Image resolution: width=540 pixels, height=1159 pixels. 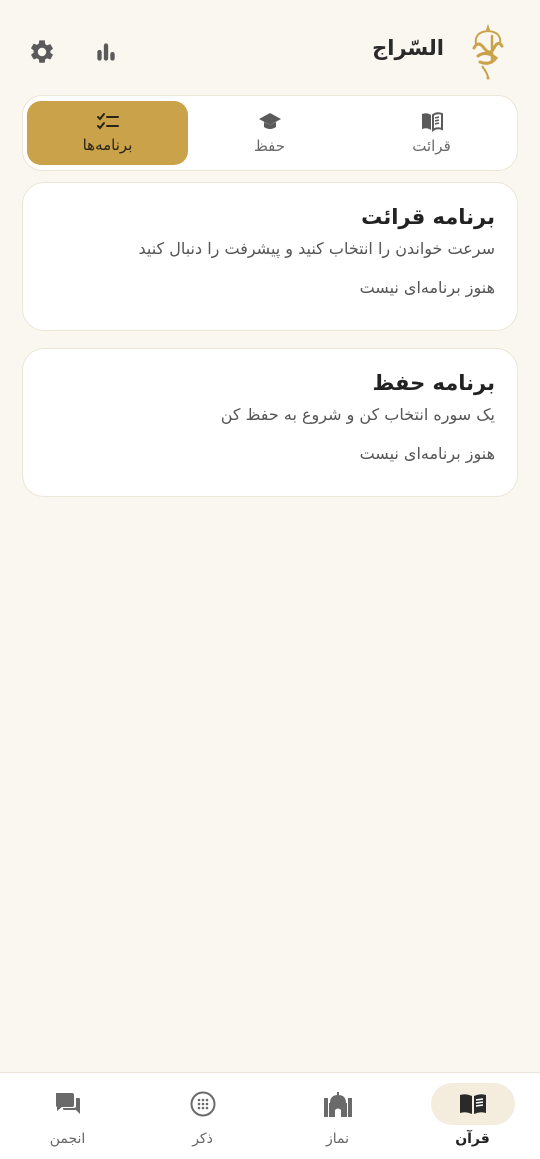 I want to click on tab-reading: قرائت, so click(x=431, y=133).